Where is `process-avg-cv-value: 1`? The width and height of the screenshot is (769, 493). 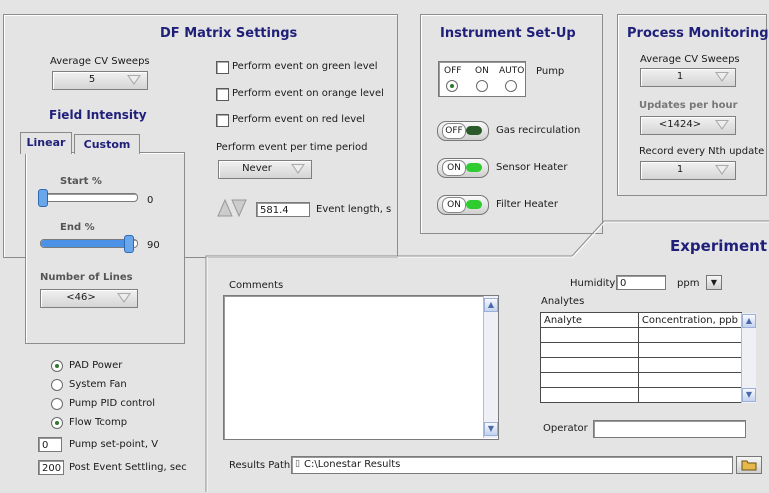
process-avg-cv-value: 1 is located at coordinates (680, 76).